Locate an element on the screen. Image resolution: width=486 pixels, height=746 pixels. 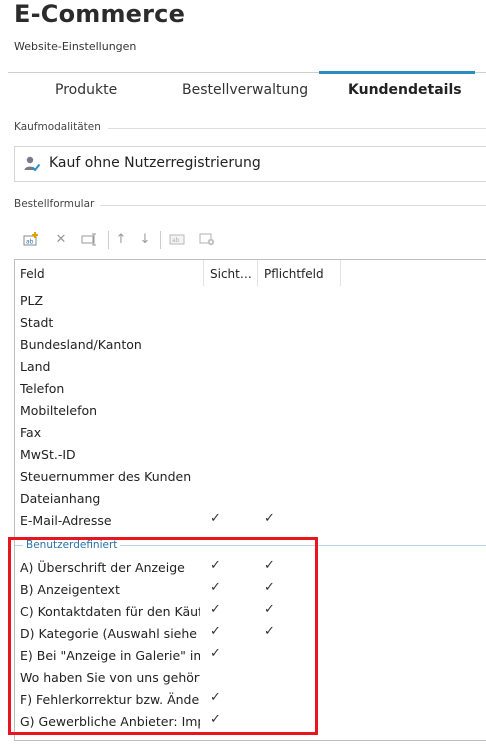
field-label: Fax is located at coordinates (31, 432).